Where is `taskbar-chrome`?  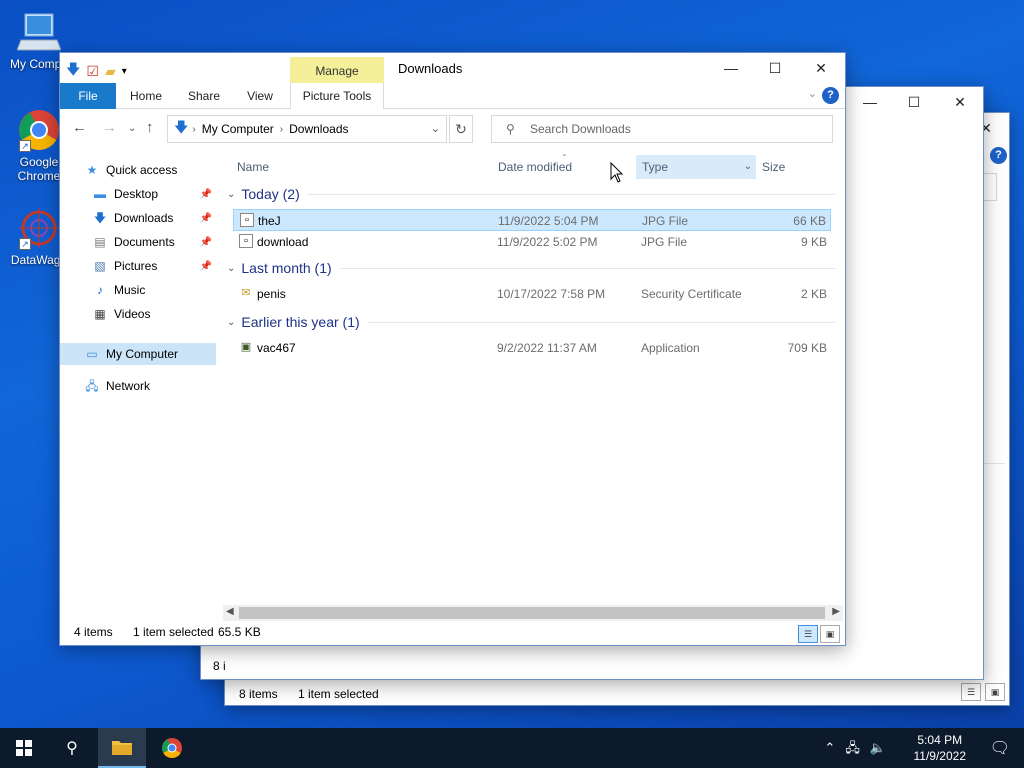 taskbar-chrome is located at coordinates (172, 748).